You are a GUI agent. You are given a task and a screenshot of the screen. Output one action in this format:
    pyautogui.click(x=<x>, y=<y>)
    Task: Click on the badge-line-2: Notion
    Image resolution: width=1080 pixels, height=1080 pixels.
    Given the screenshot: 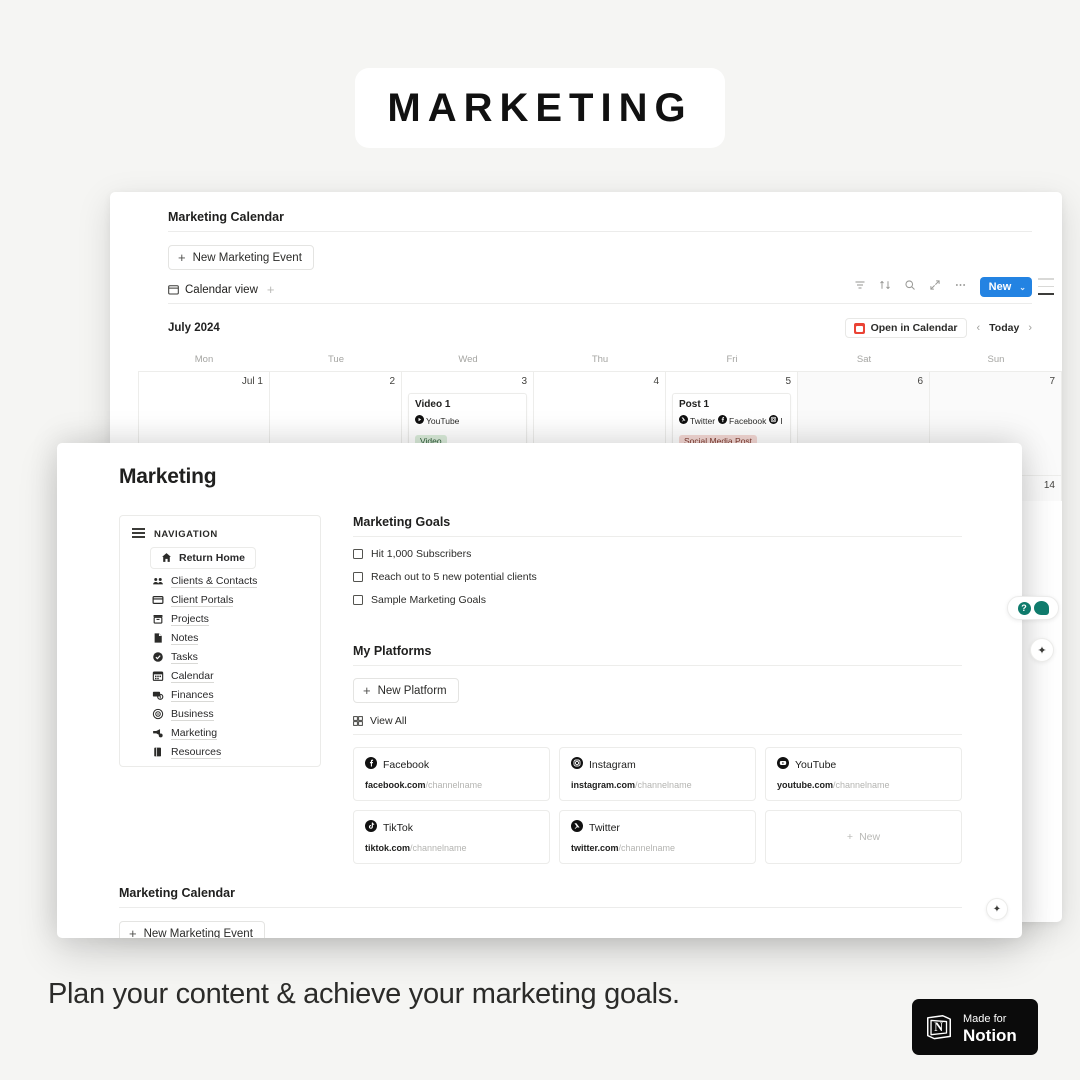 What is the action you would take?
    pyautogui.click(x=990, y=1035)
    